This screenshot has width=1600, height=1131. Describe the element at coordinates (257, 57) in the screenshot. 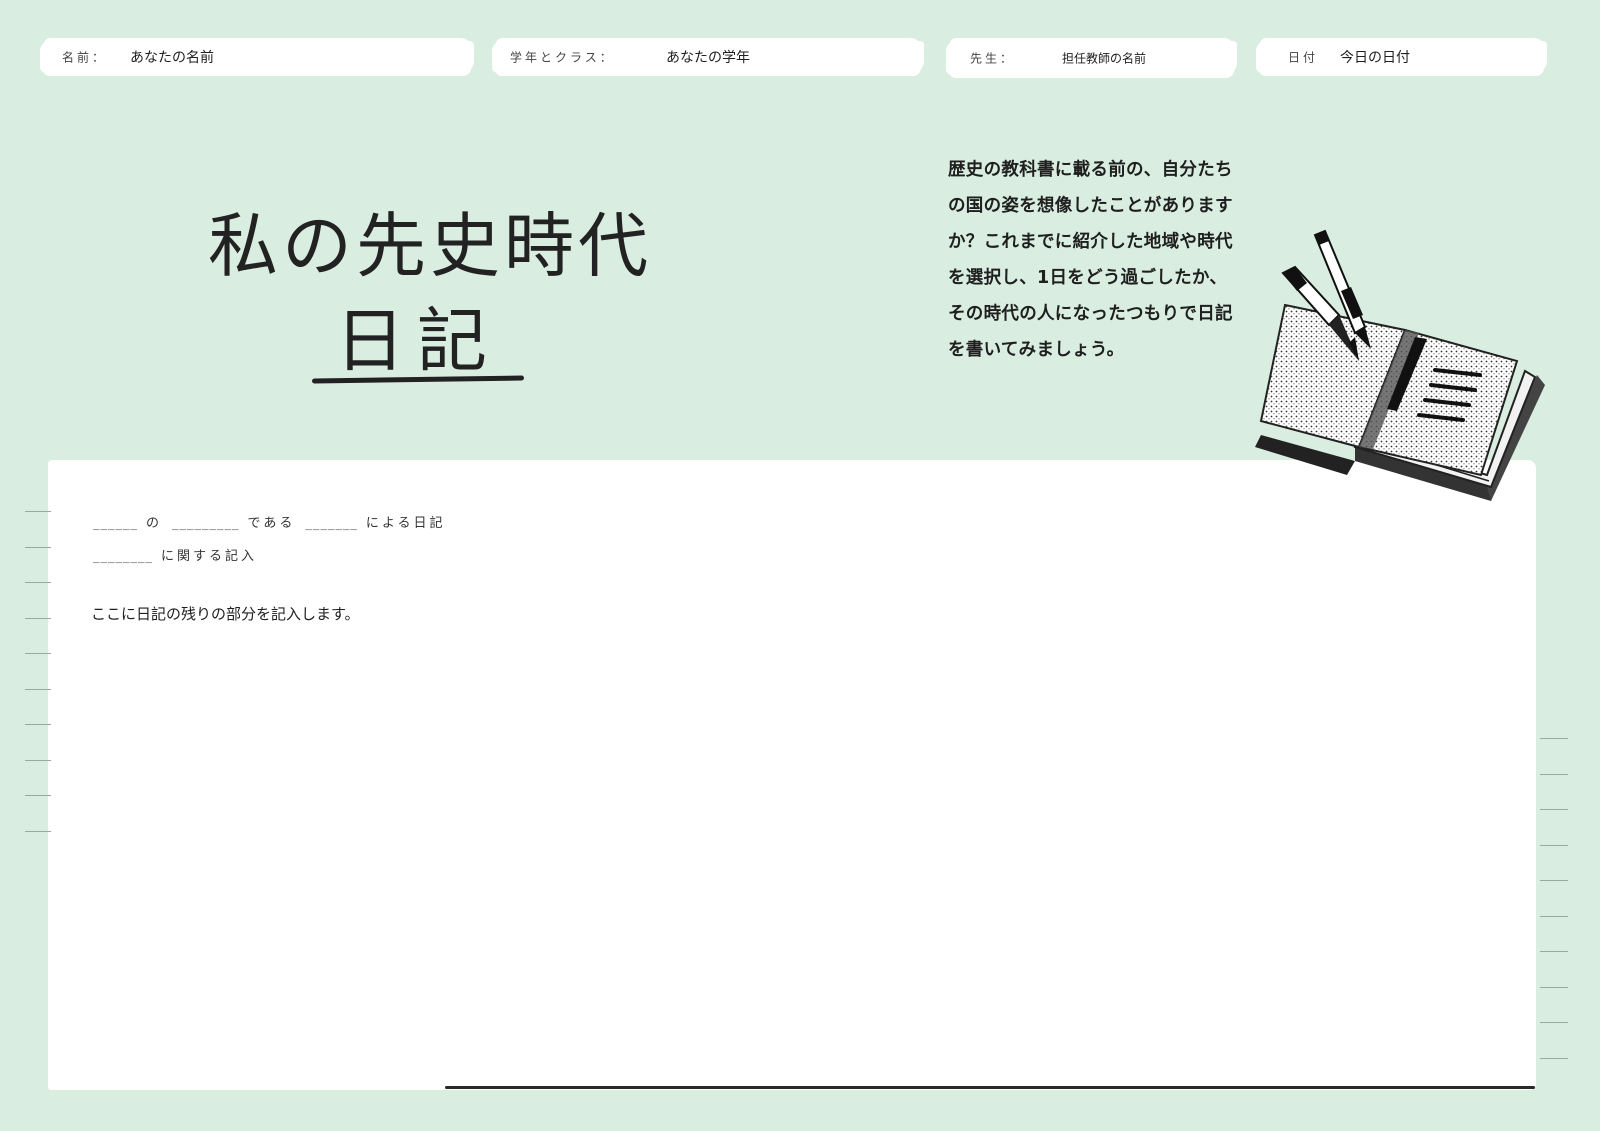

I see `name-field: 名前： あなたの名前` at that location.